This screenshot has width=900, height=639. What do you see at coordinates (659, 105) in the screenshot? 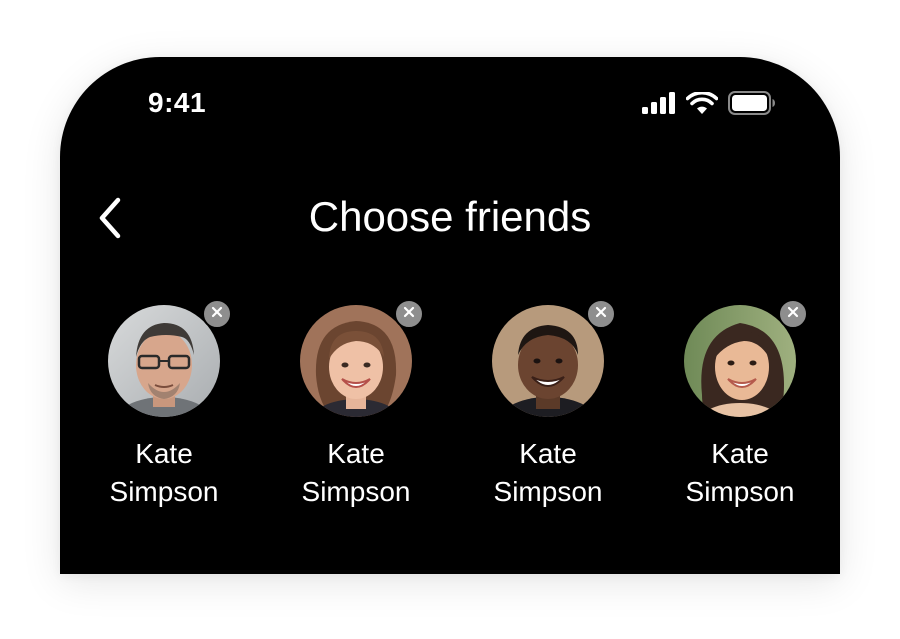
I see `cellular-signal-icon` at bounding box center [659, 105].